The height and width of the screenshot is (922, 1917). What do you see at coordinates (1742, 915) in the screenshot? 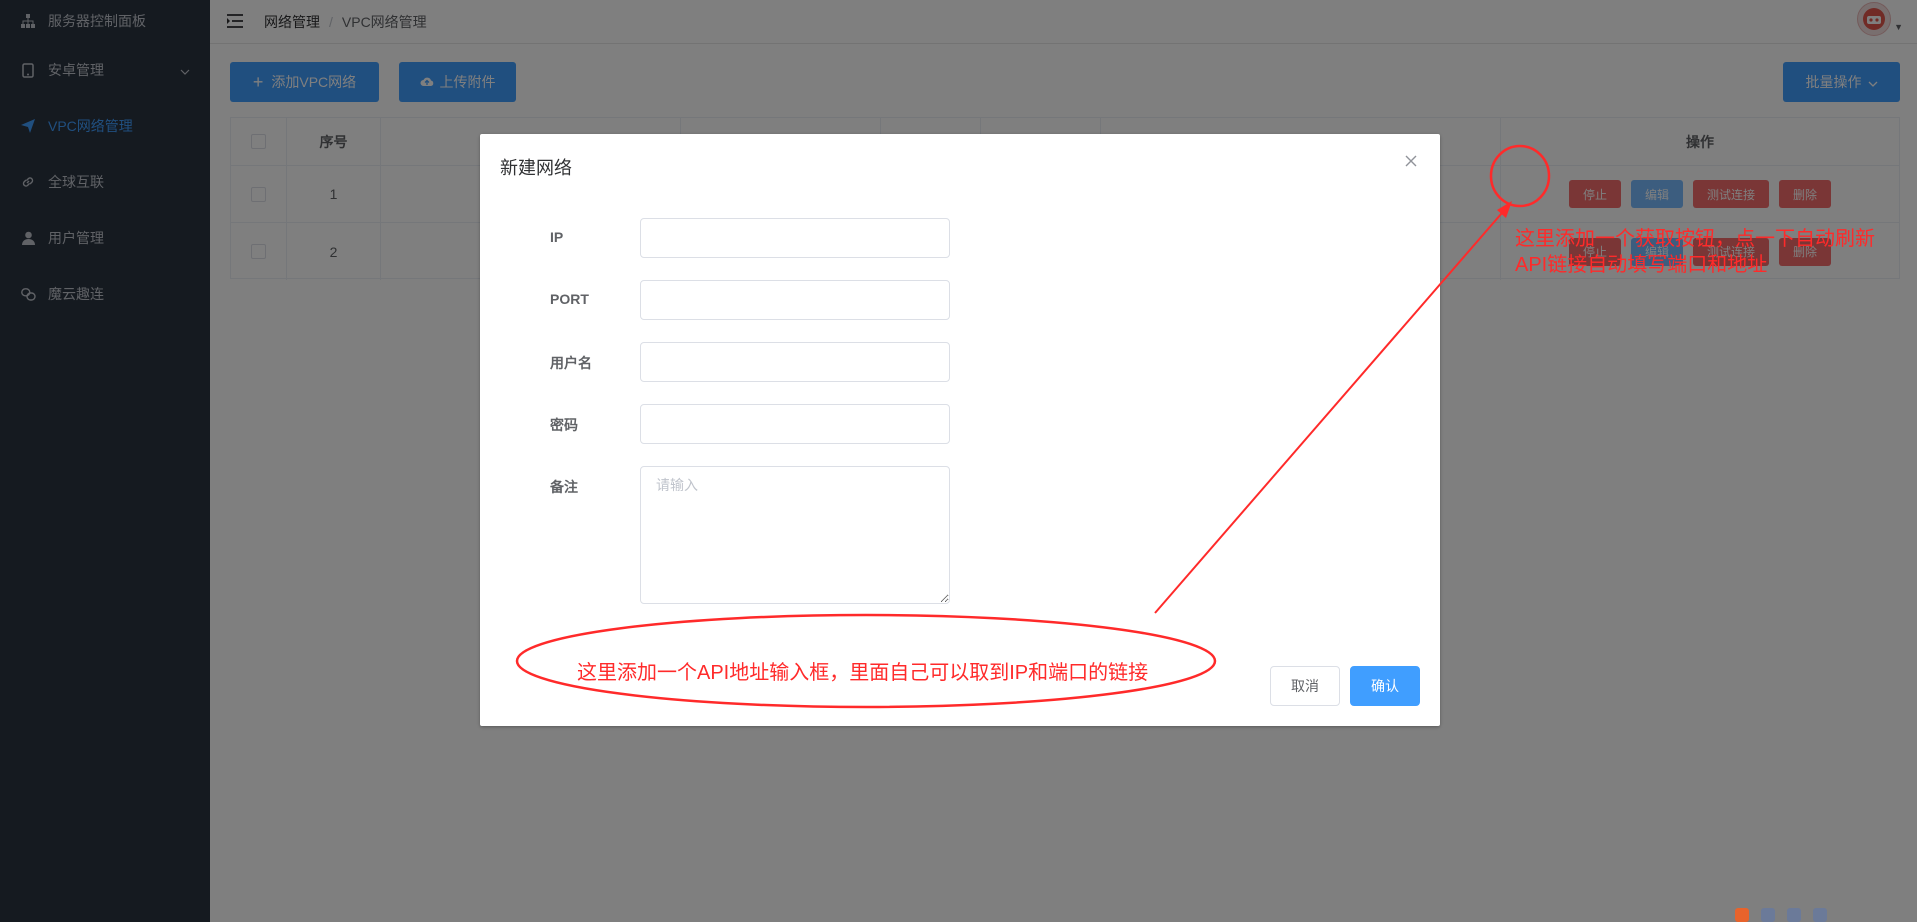
I see `input-method-icon` at bounding box center [1742, 915].